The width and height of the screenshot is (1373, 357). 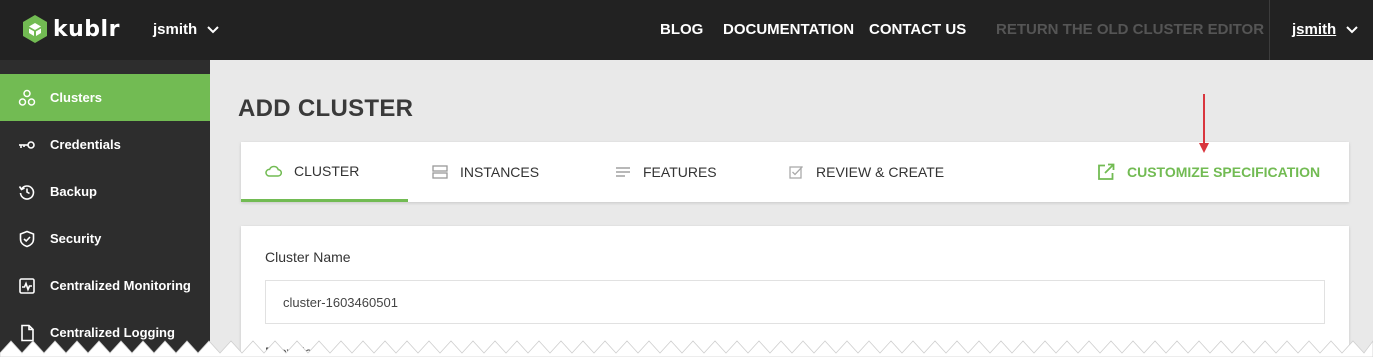 I want to click on nav-contact-us: CONTACT US, so click(x=917, y=29).